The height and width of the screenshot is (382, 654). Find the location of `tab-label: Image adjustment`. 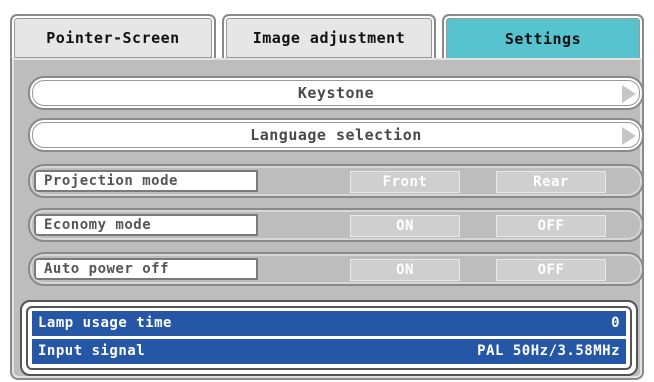

tab-label: Image adjustment is located at coordinates (329, 38).